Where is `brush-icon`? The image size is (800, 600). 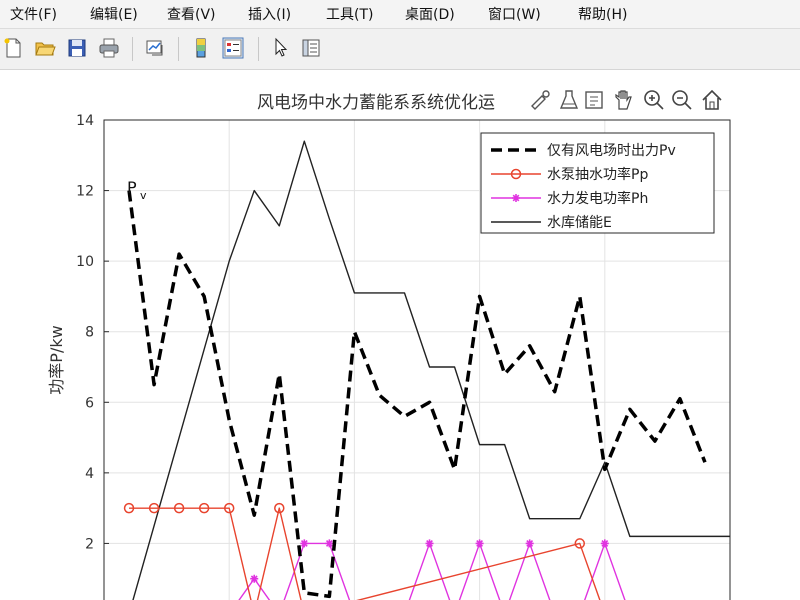 brush-icon is located at coordinates (540, 100).